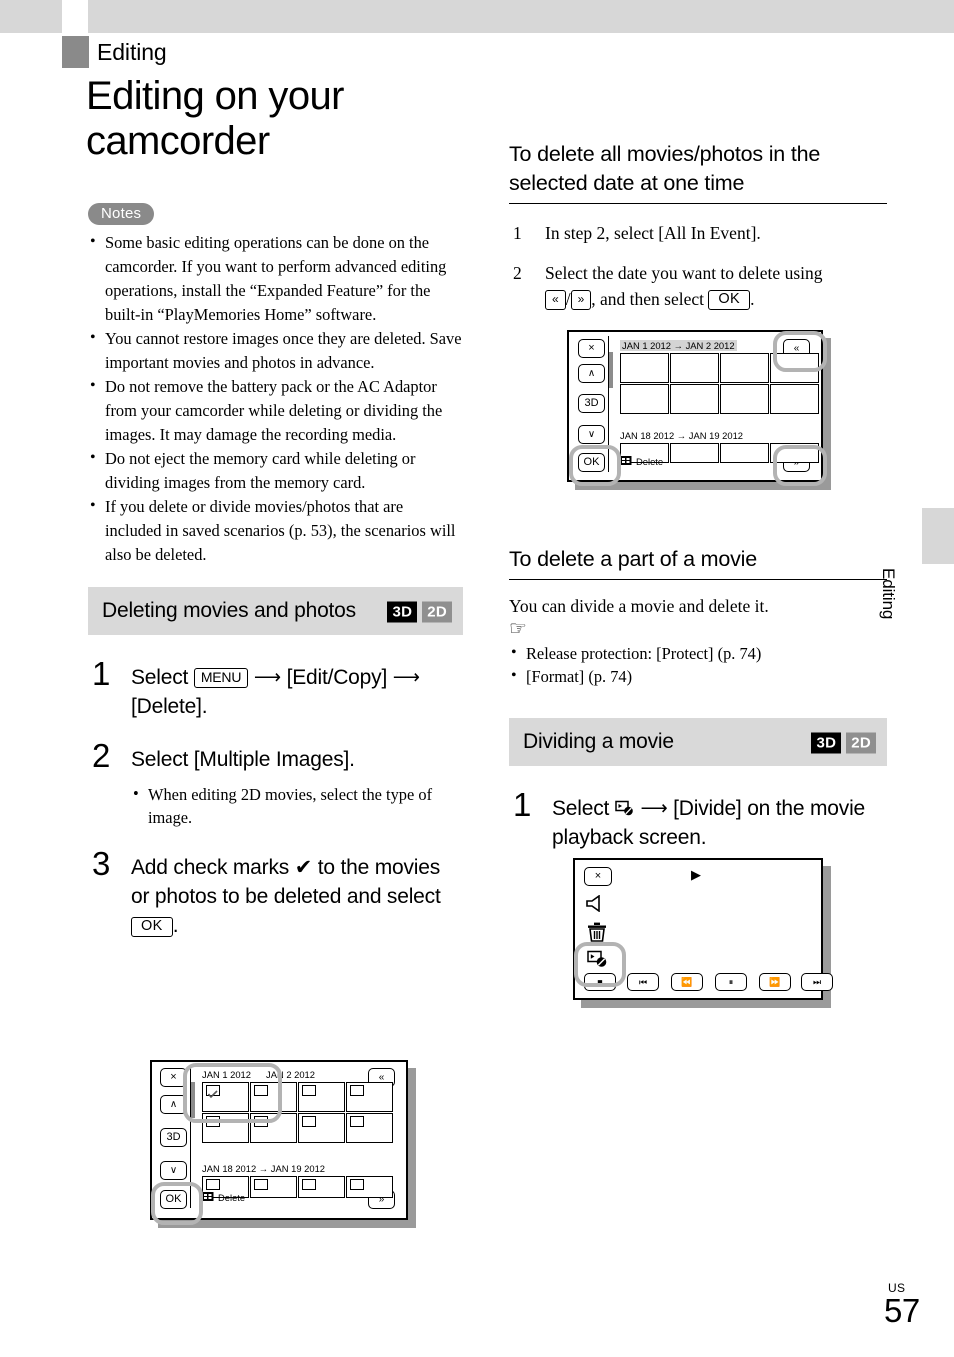 Image resolution: width=954 pixels, height=1357 pixels. What do you see at coordinates (775, 982) in the screenshot?
I see `forward-button: ⏩` at bounding box center [775, 982].